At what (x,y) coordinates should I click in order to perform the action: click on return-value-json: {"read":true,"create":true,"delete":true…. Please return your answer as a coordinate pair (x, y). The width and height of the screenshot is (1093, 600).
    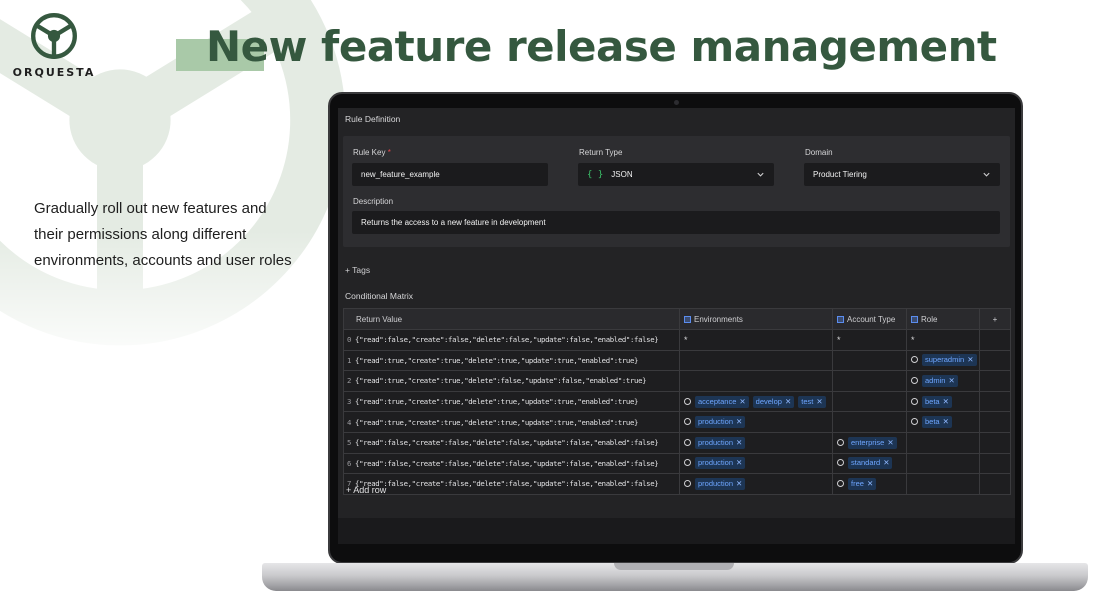
    Looking at the image, I should click on (497, 360).